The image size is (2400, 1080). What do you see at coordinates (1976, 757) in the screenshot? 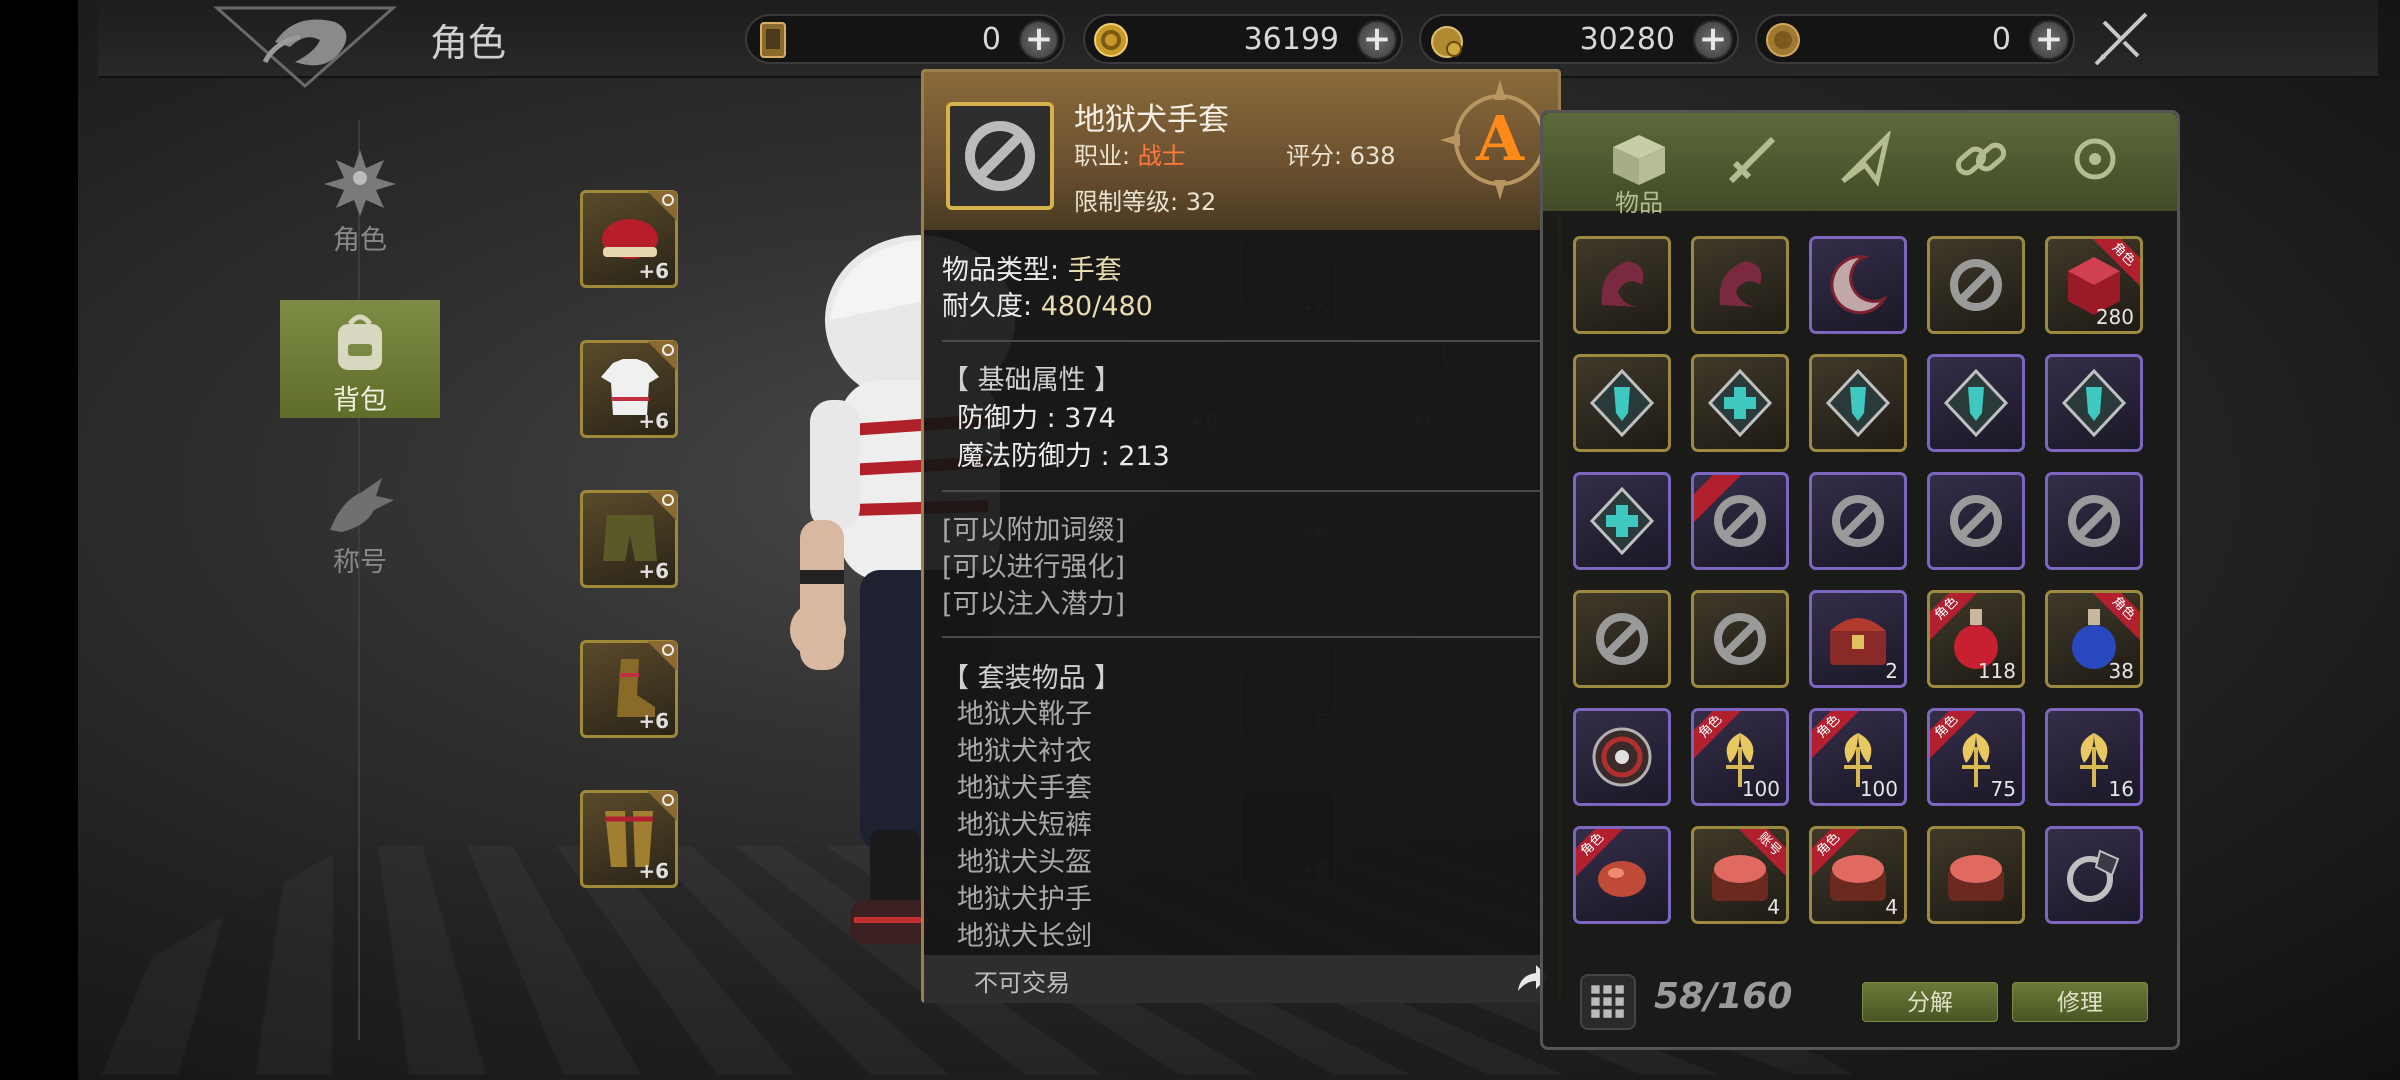
I see `inventory-slot: 角色 75` at bounding box center [1976, 757].